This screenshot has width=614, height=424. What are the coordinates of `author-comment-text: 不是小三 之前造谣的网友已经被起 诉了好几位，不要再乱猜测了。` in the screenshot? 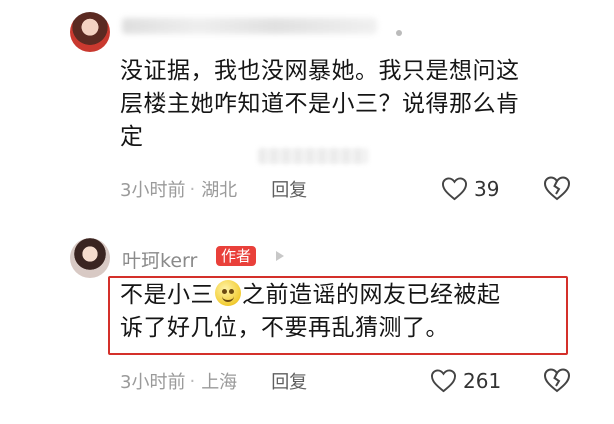 It's located at (340, 312).